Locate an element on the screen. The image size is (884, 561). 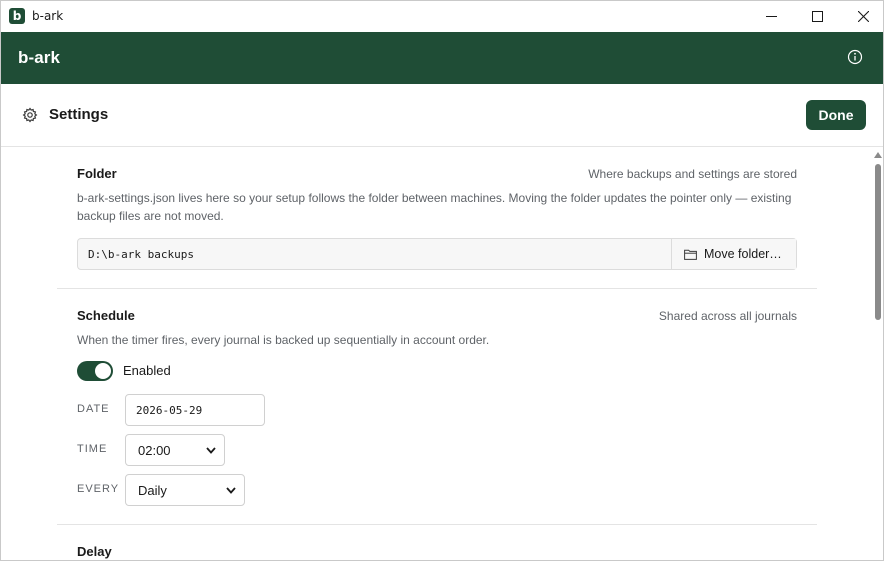
schedule-section-title: Schedule is located at coordinates (106, 315).